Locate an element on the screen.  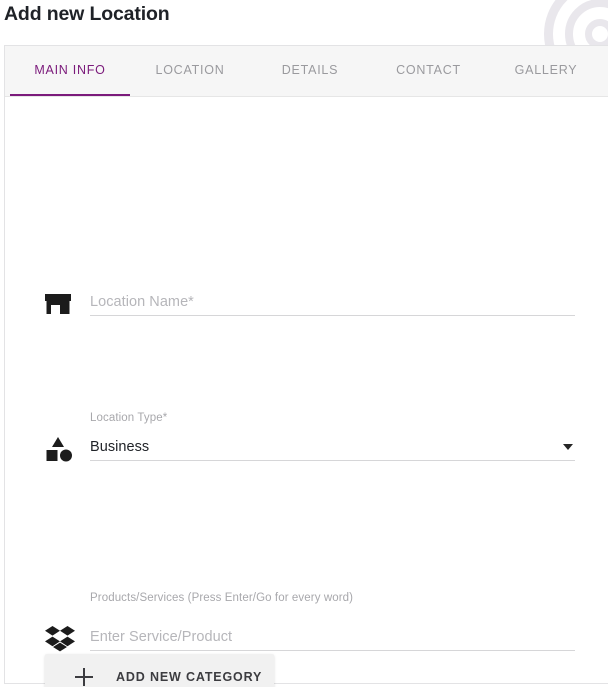
page-title: Add new Location is located at coordinates (87, 14).